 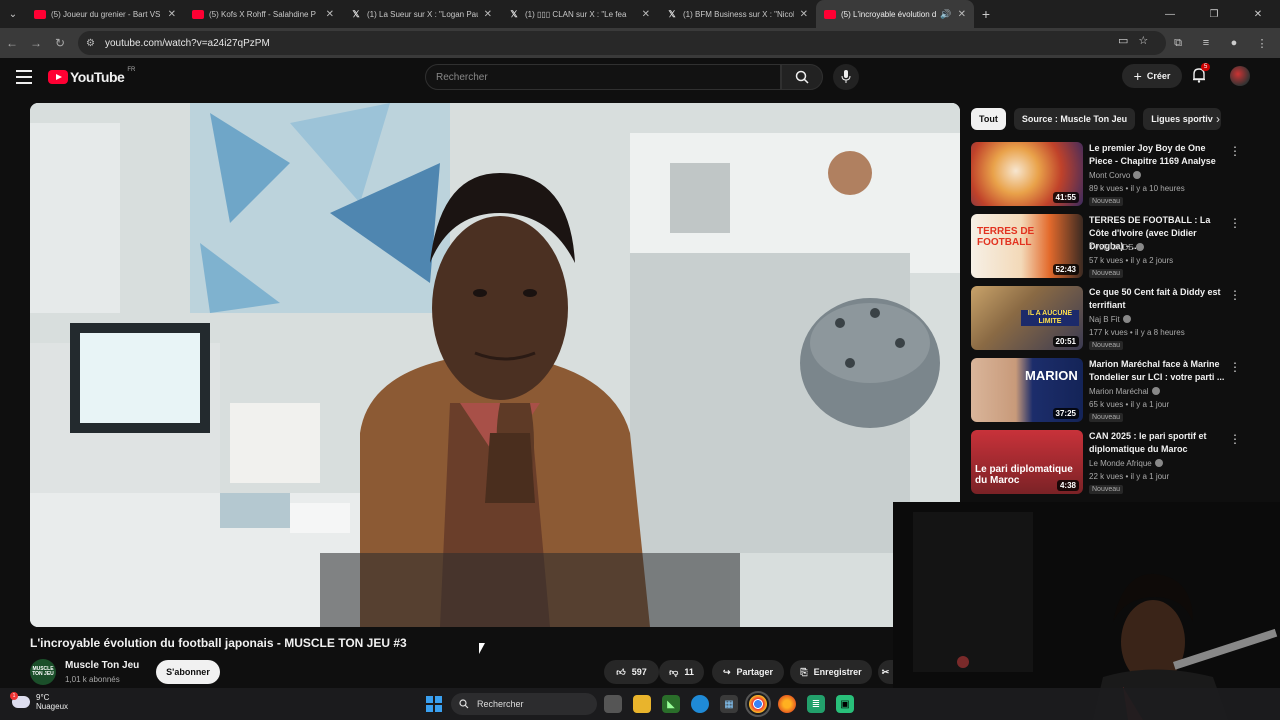 What do you see at coordinates (12, 43) in the screenshot?
I see `back-icon: ←` at bounding box center [12, 43].